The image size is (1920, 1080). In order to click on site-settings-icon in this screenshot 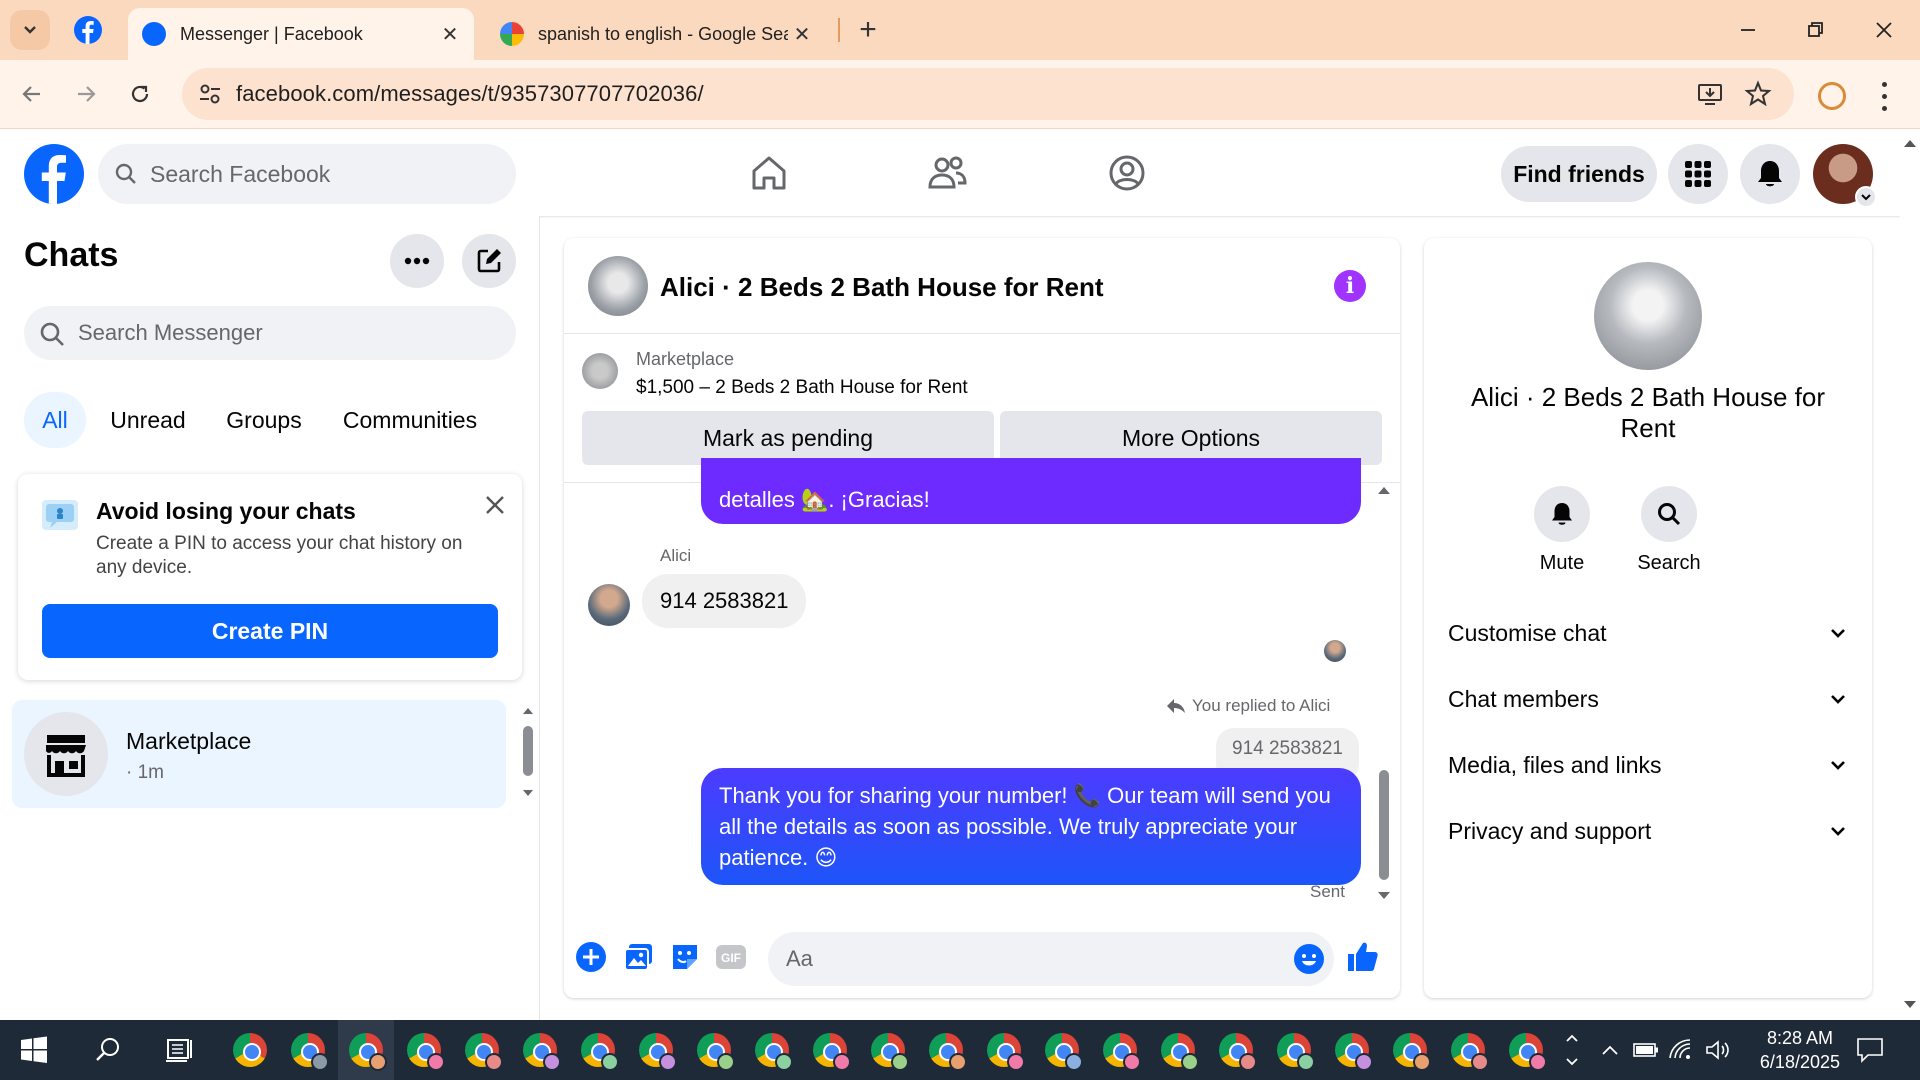, I will do `click(210, 94)`.